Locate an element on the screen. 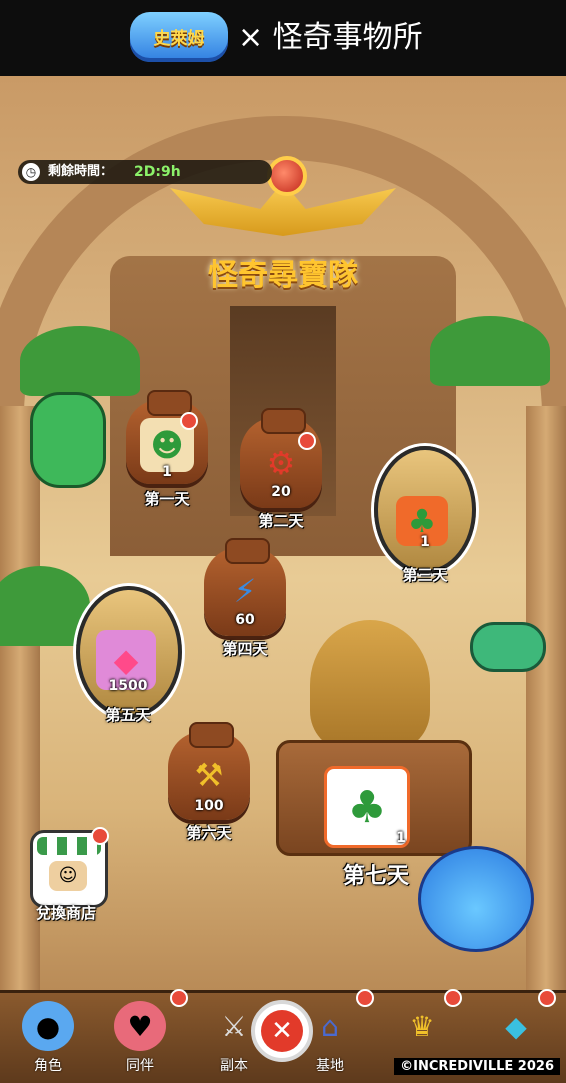  reward-count: 1500 is located at coordinates (128, 686).